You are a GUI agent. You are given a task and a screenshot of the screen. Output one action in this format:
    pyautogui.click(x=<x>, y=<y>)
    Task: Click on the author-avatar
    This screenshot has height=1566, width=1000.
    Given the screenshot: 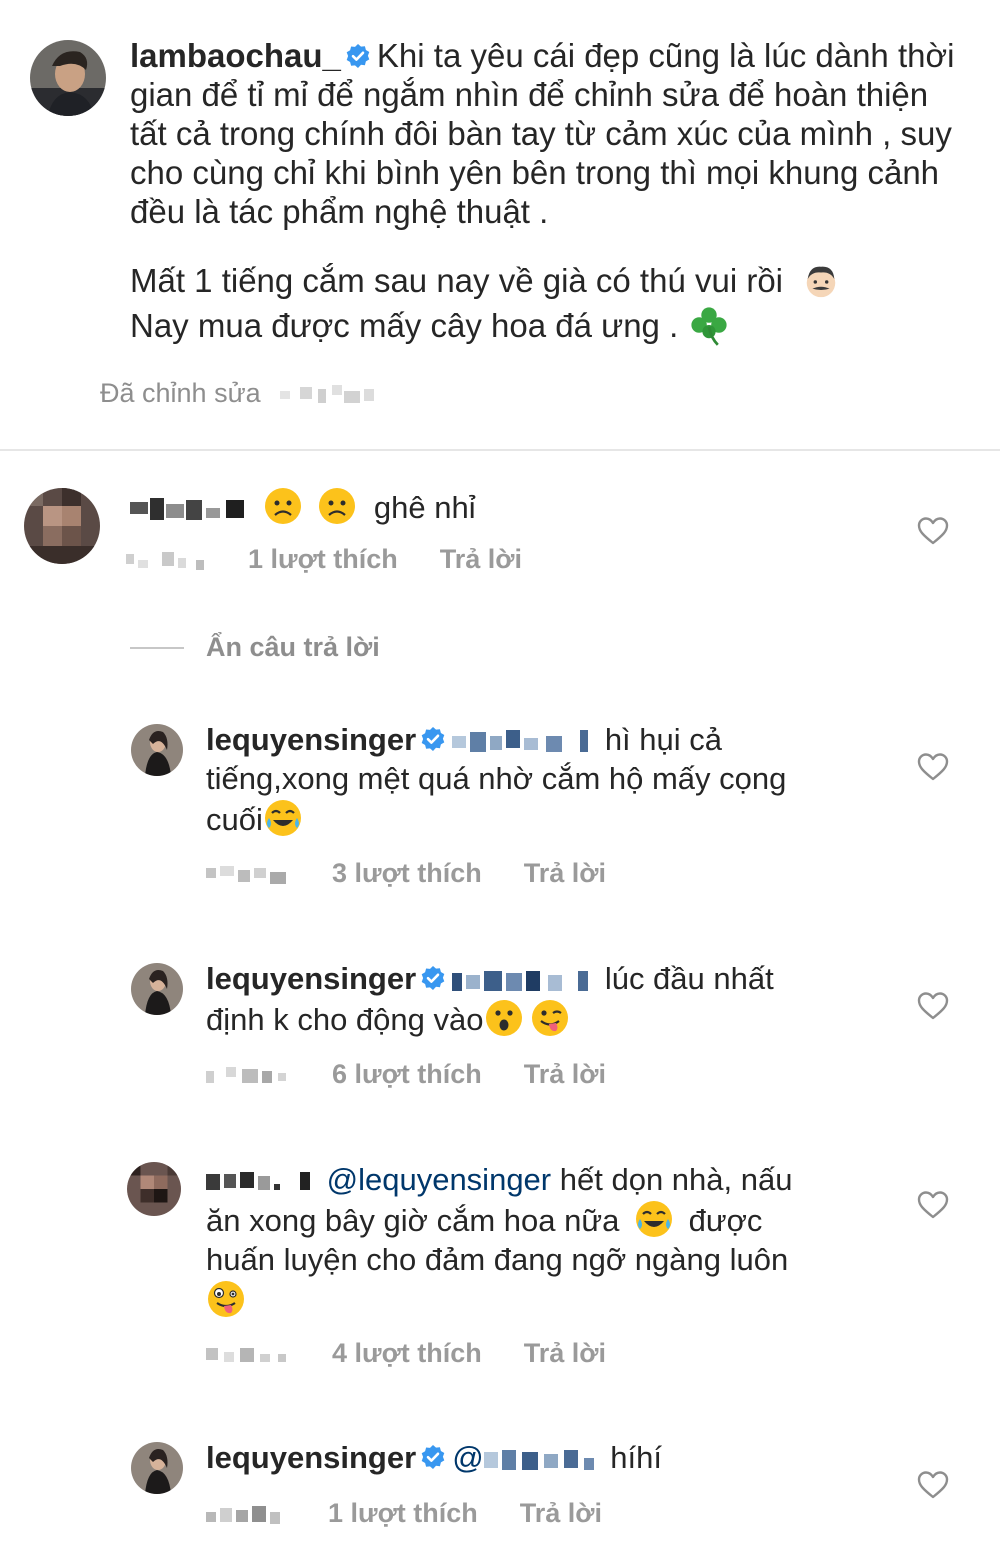 What is the action you would take?
    pyautogui.click(x=68, y=78)
    